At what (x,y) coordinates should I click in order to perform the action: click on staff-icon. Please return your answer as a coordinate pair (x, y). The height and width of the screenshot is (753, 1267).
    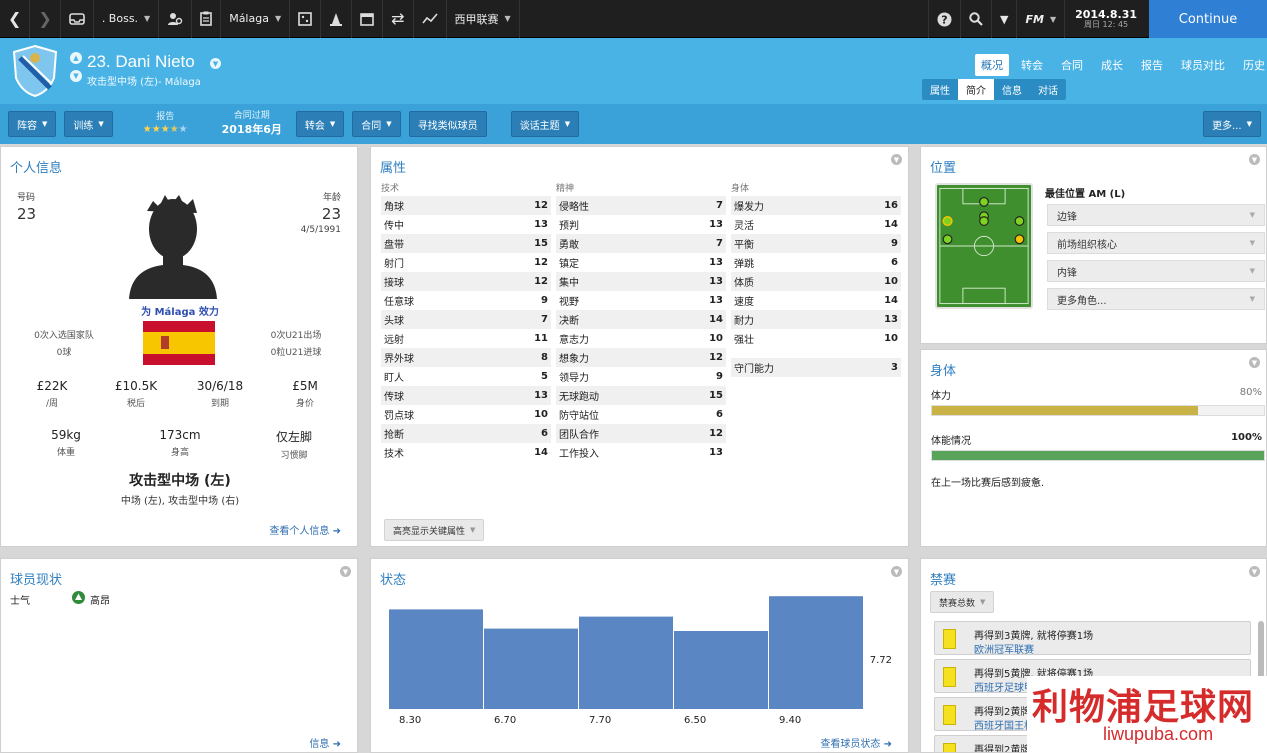
    Looking at the image, I should click on (176, 19).